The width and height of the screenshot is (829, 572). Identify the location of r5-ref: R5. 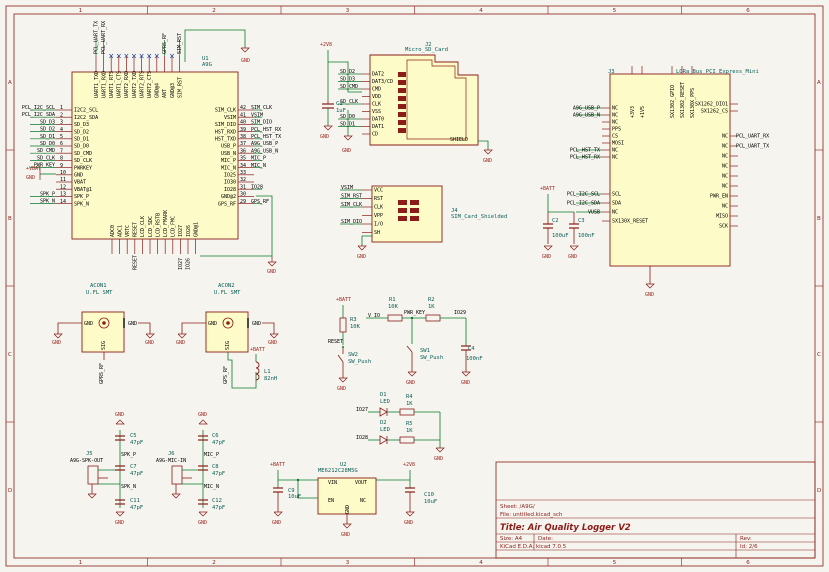
(409, 424).